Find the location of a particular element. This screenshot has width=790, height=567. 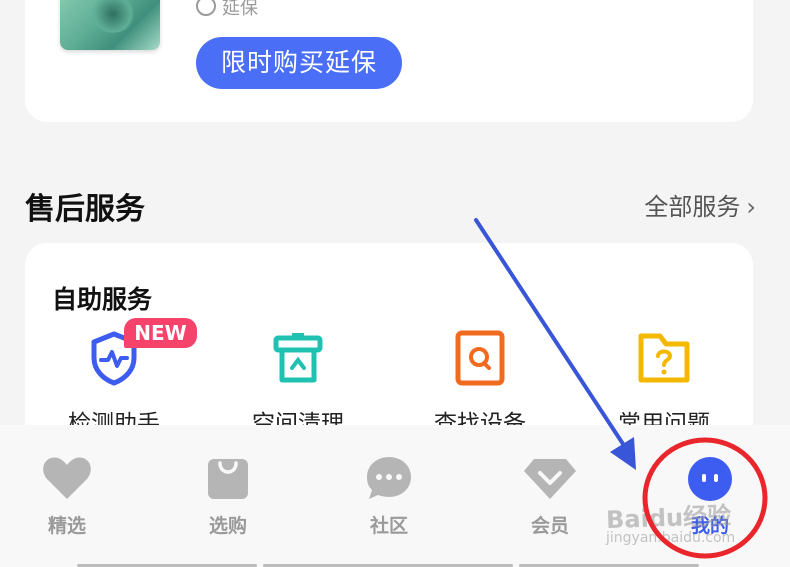

annotation-arrow-line is located at coordinates (550, 333).